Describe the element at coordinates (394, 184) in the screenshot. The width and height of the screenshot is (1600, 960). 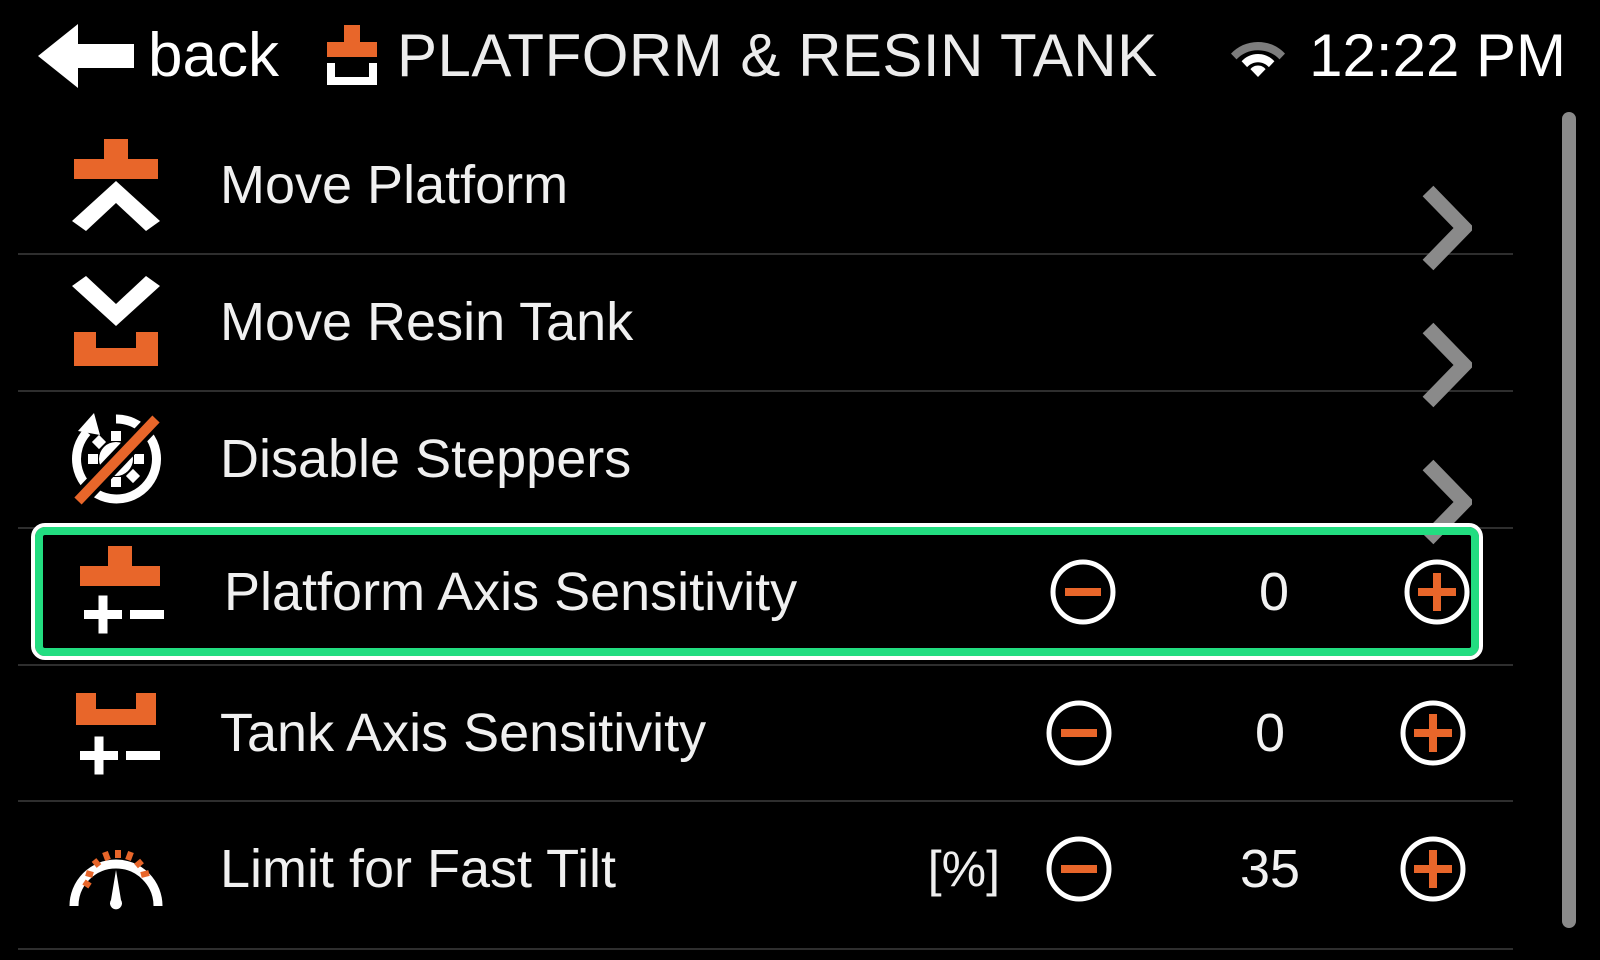
I see `list-item-label: Move Platform` at that location.